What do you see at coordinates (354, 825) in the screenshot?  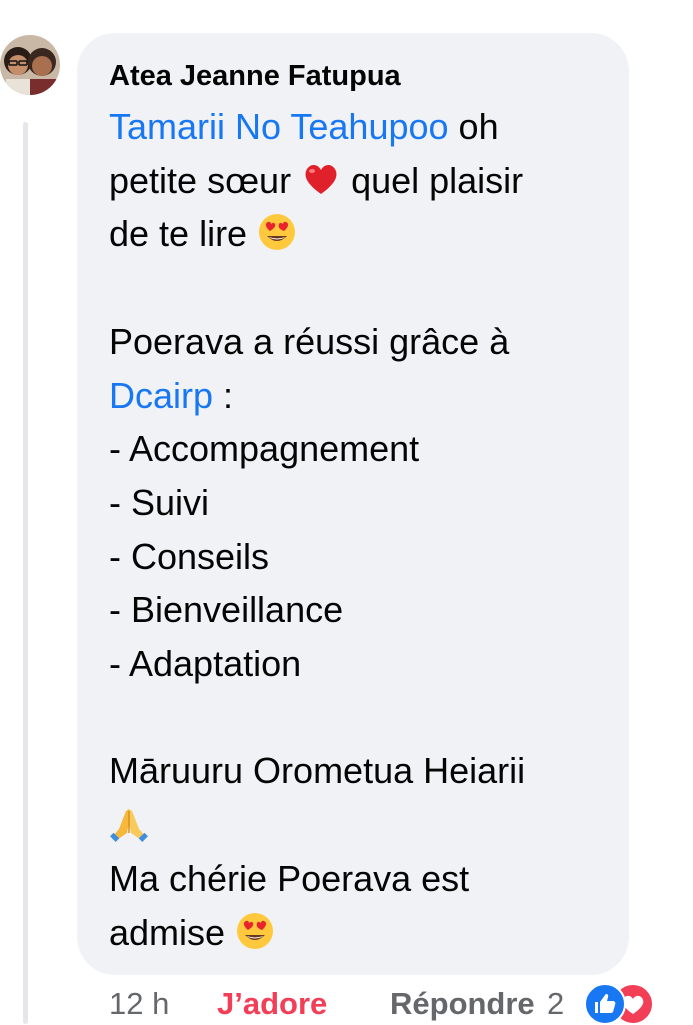 I see `comment-line` at bounding box center [354, 825].